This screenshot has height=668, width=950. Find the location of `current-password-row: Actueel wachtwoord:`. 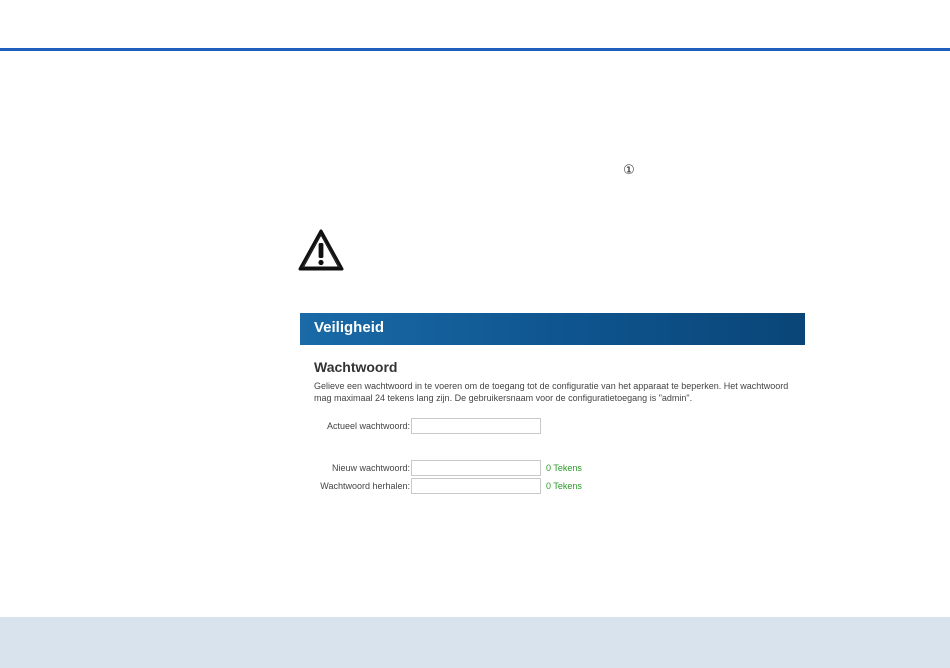

current-password-row: Actueel wachtwoord: is located at coordinates (420, 426).